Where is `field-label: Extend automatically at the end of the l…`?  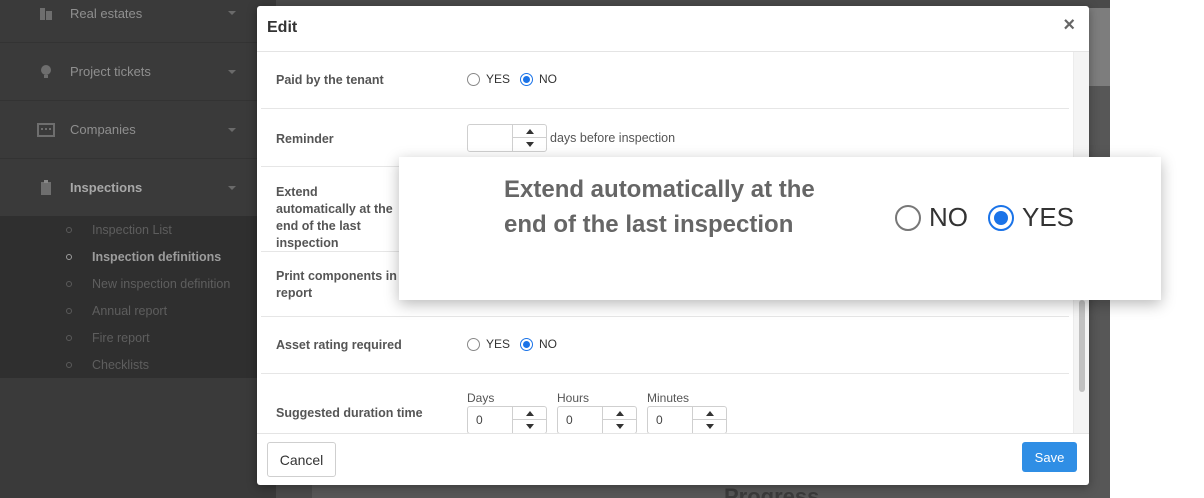
field-label: Extend automatically at the end of the l… is located at coordinates (334, 217).